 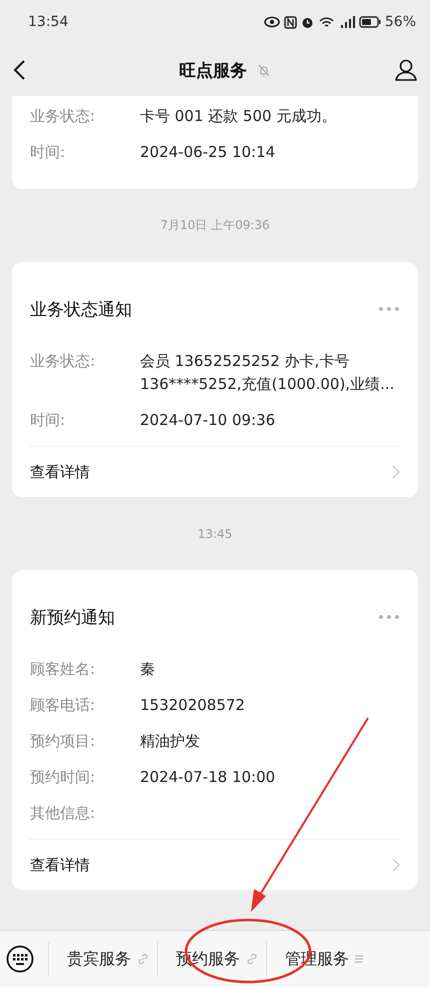 What do you see at coordinates (215, 533) in the screenshot?
I see `message-time: 13:45` at bounding box center [215, 533].